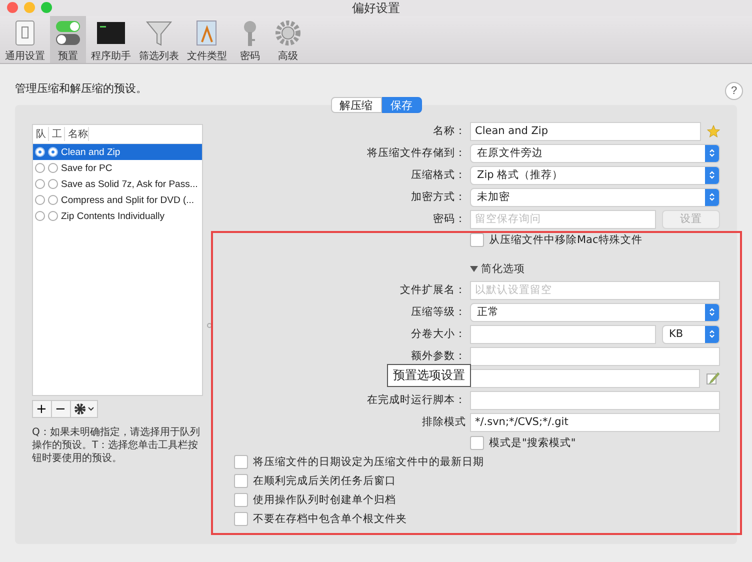  I want to click on field-label: 名称：, so click(449, 131).